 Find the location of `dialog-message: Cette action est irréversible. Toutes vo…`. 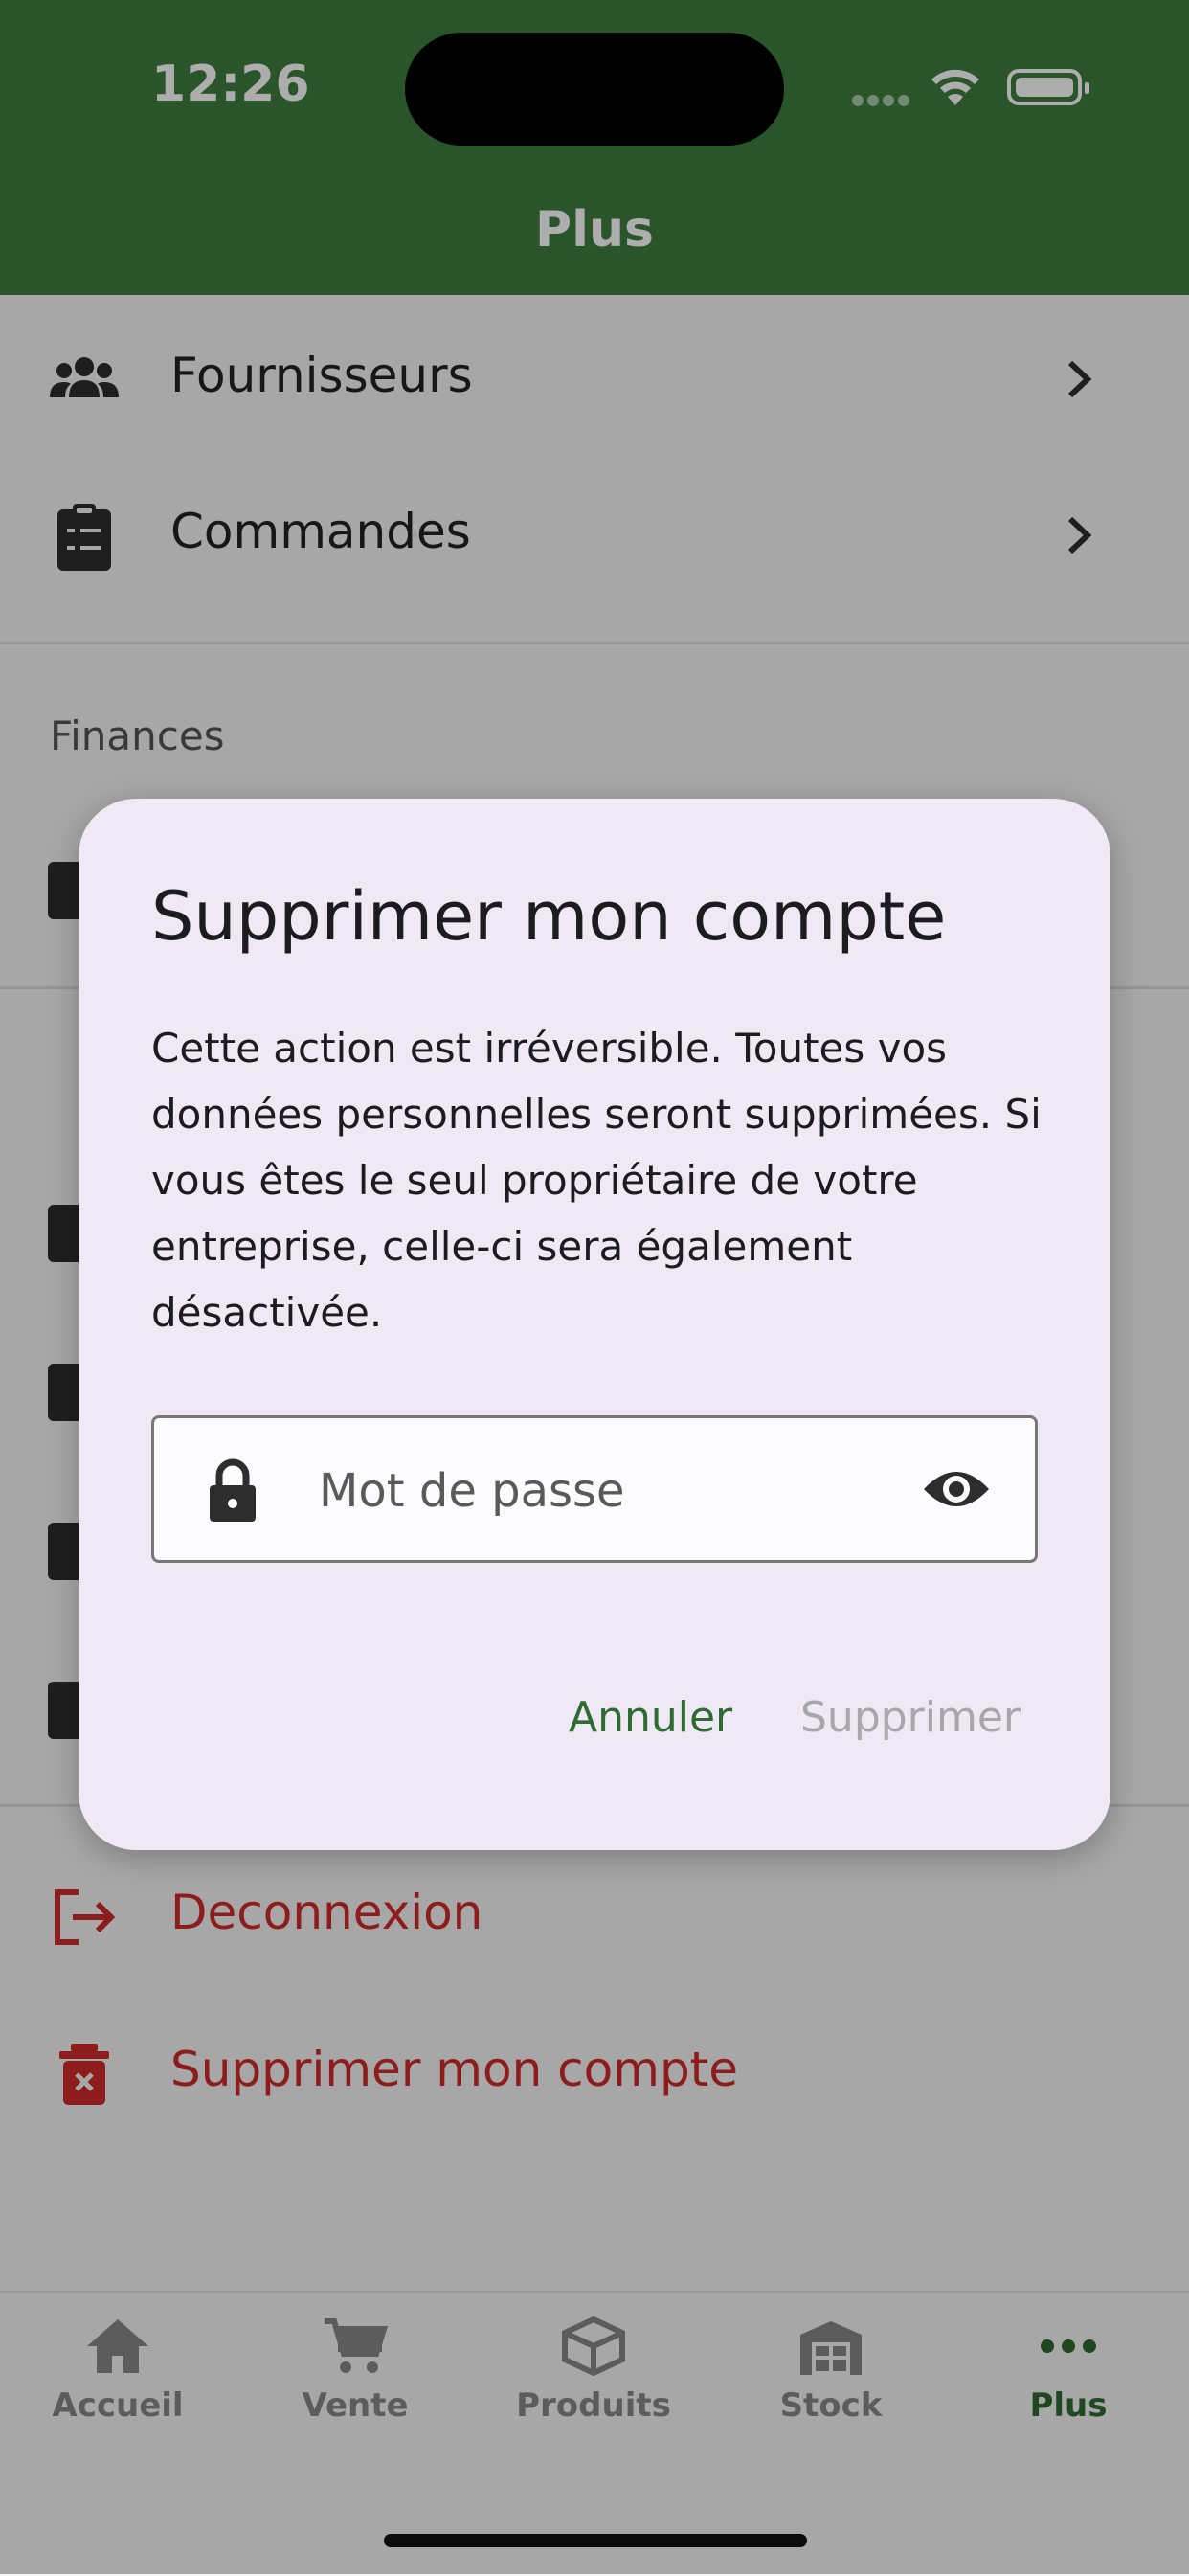

dialog-message: Cette action est irréversible. Toutes vo… is located at coordinates (596, 1180).